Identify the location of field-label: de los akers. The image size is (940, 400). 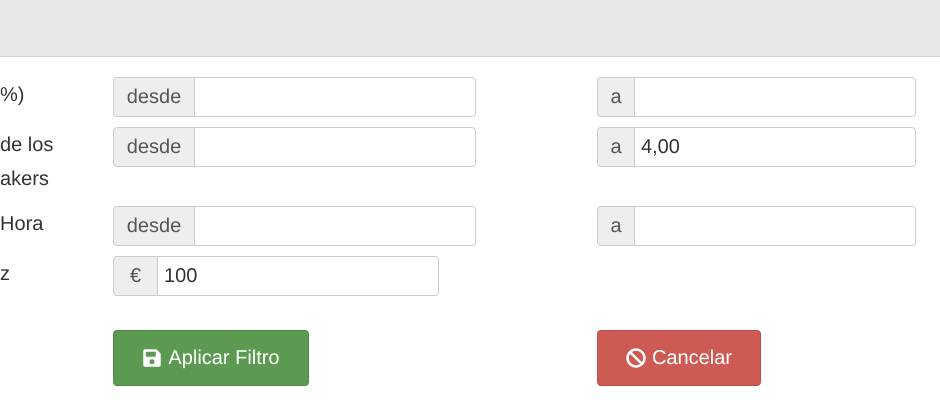
(27, 162).